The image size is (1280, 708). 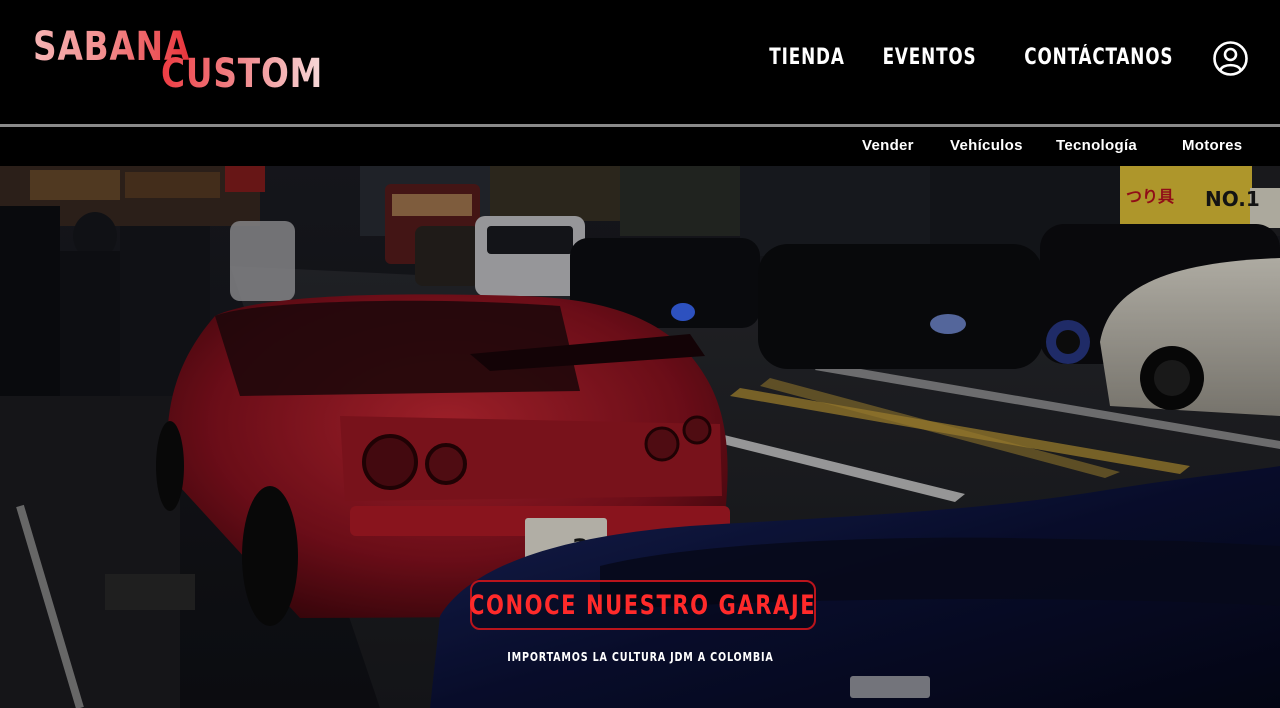 What do you see at coordinates (640, 146) in the screenshot?
I see `category-navigation: Vender Vehículos Tecnología Motores` at bounding box center [640, 146].